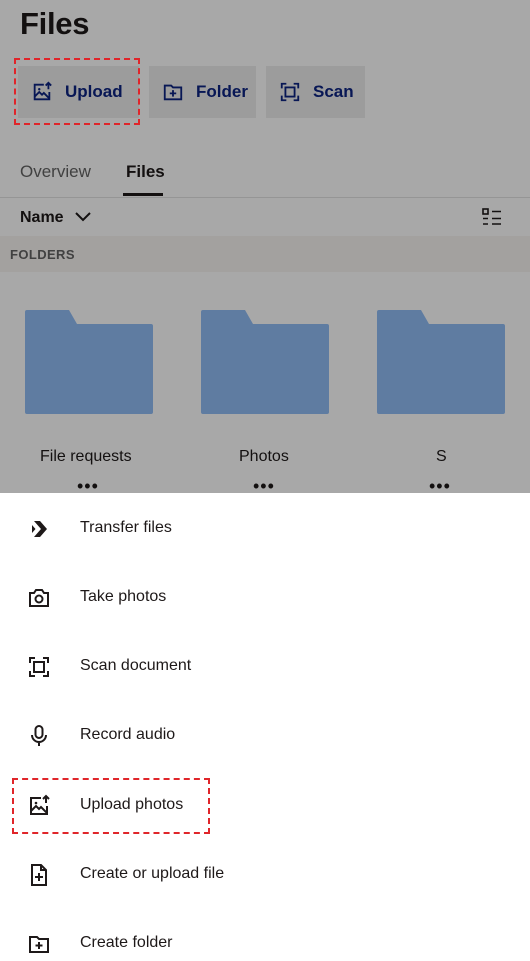 The width and height of the screenshot is (530, 961). What do you see at coordinates (126, 527) in the screenshot?
I see `menu-item-label: Transfer files` at bounding box center [126, 527].